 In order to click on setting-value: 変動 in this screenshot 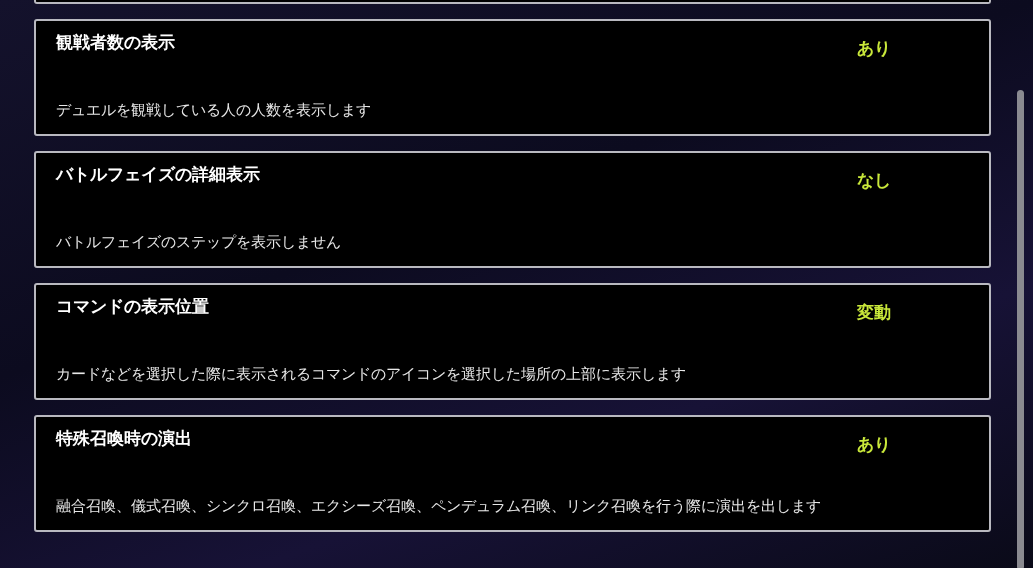, I will do `click(874, 312)`.